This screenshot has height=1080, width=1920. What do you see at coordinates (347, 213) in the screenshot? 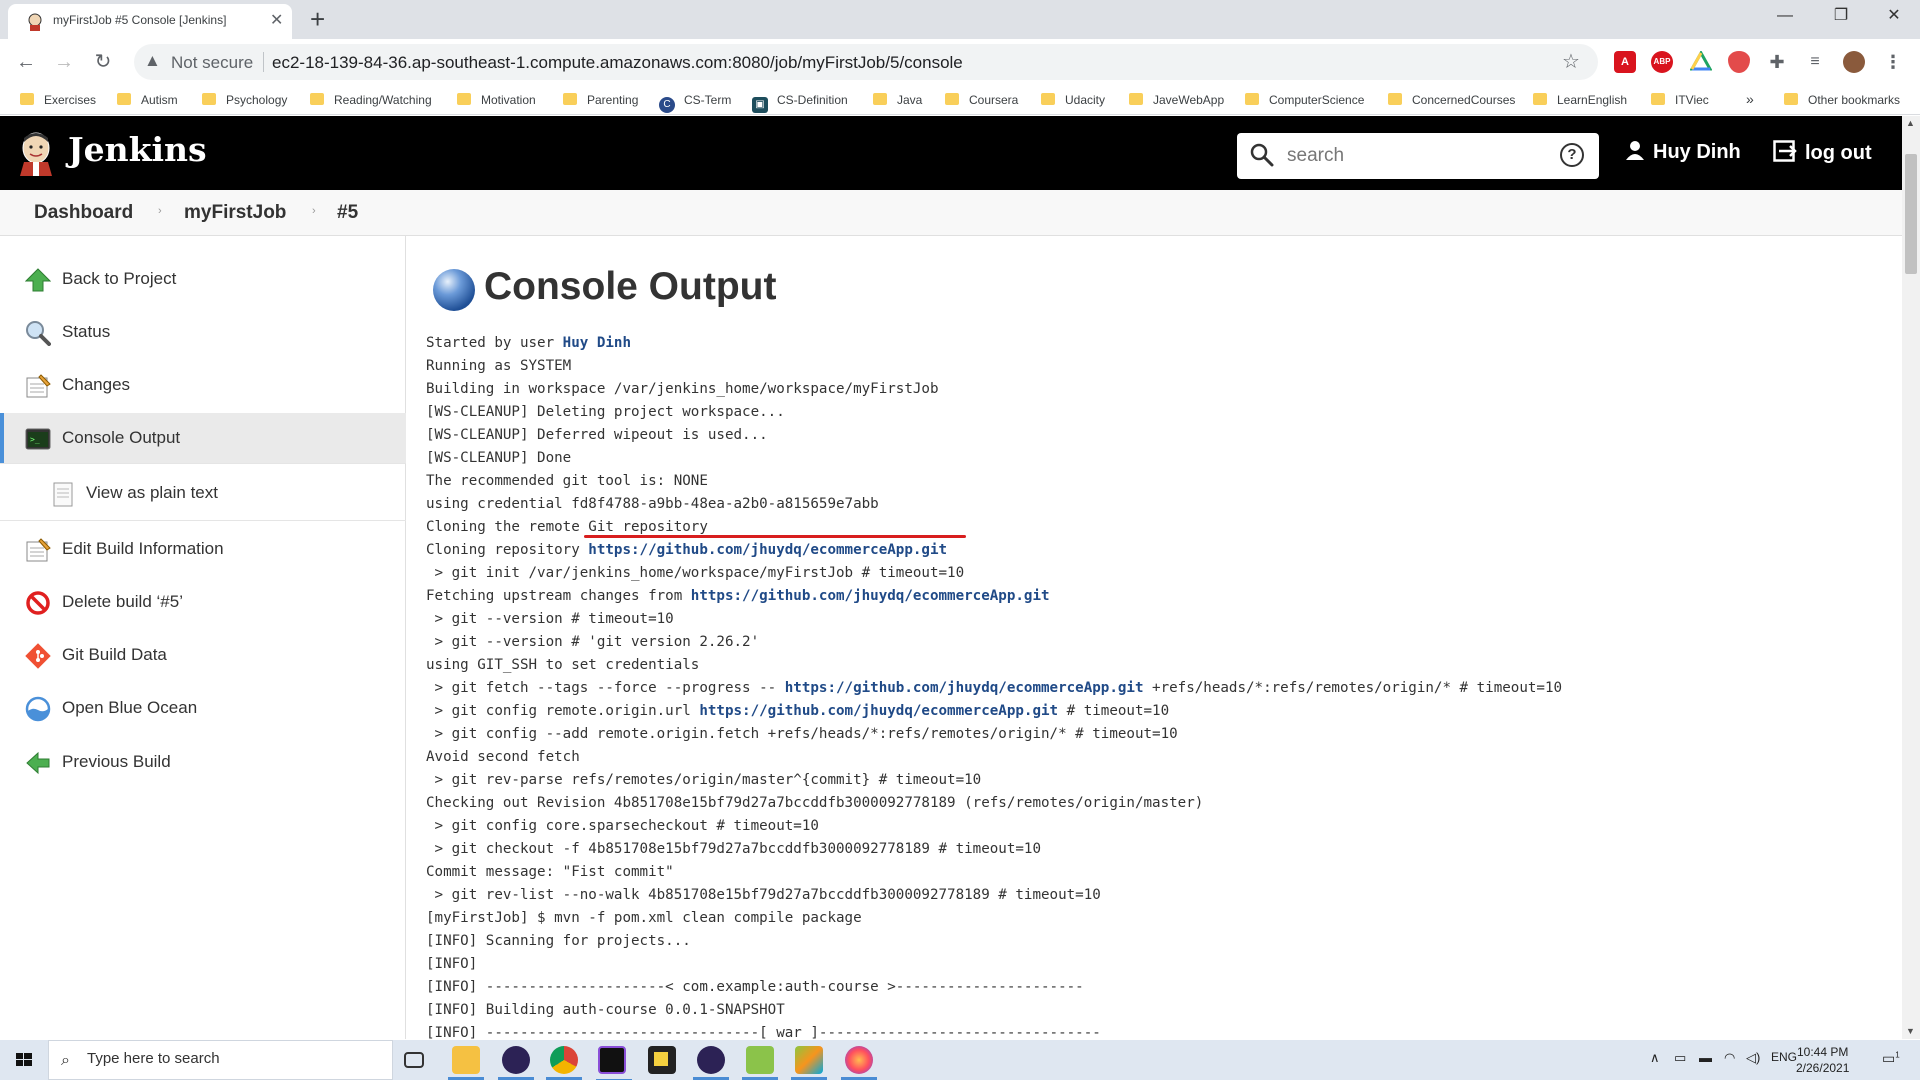
I see `breadcrumb-build: #5` at bounding box center [347, 213].